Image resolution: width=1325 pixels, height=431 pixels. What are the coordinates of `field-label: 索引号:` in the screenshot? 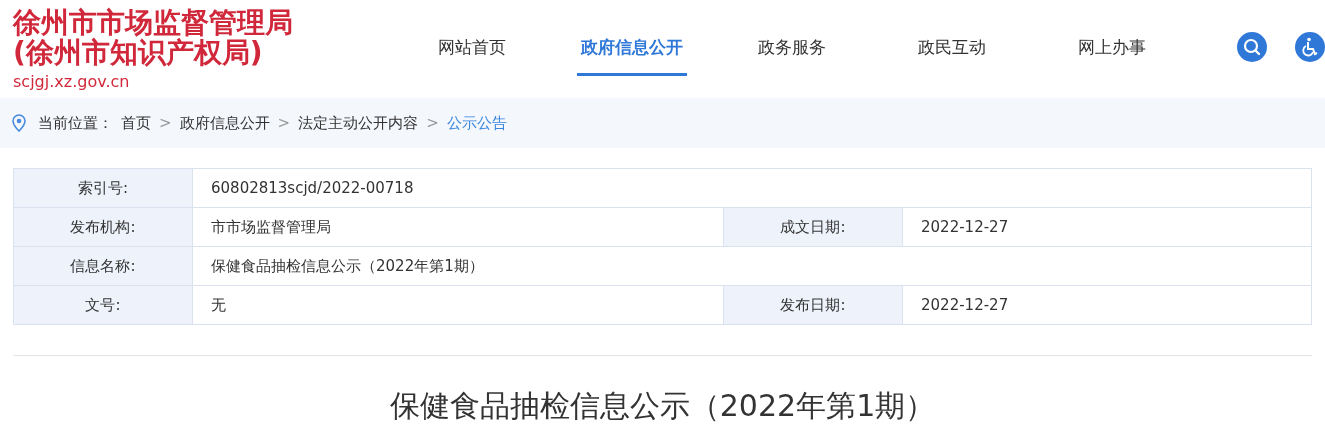 It's located at (103, 188).